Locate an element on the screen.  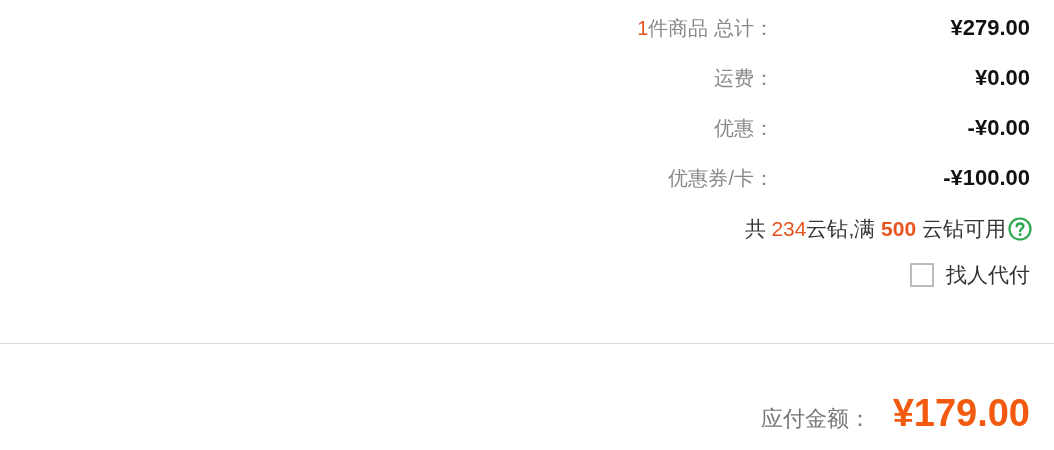
fee-value: ¥0.00 is located at coordinates (1001, 78).